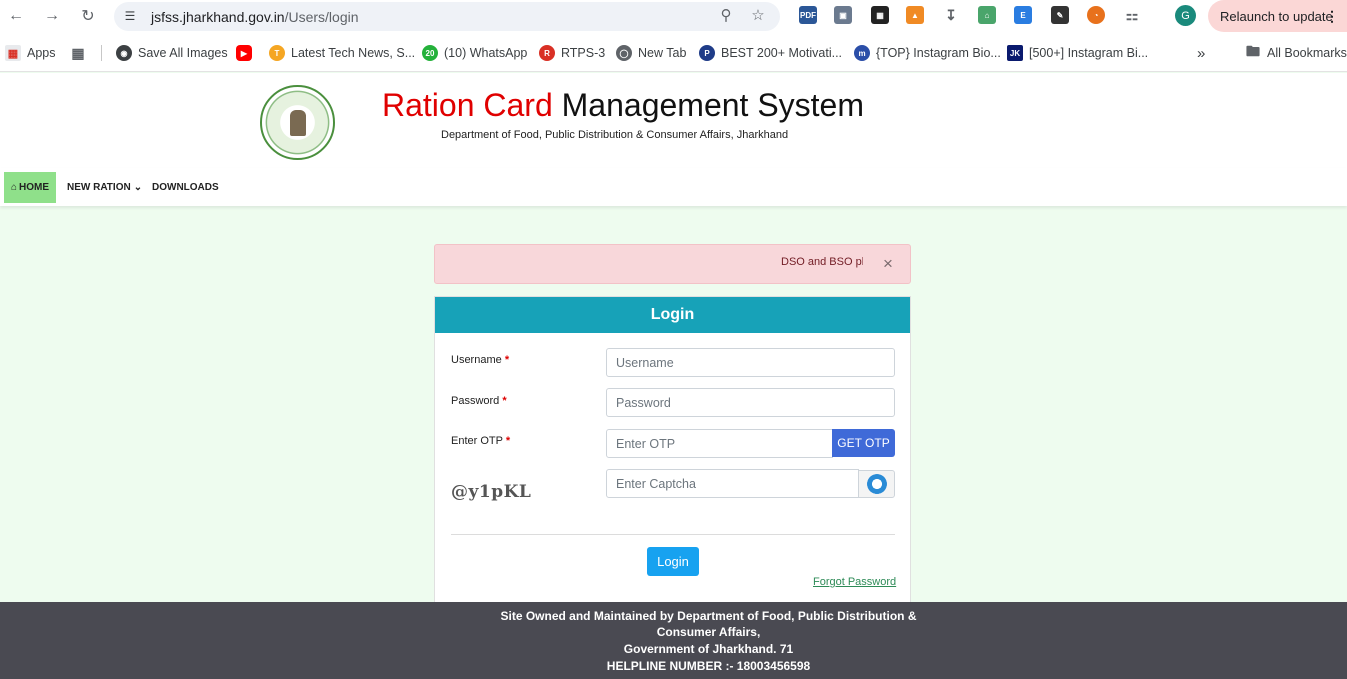 This screenshot has width=1347, height=679. I want to click on screenshot-extension-icon: ▣, so click(843, 15).